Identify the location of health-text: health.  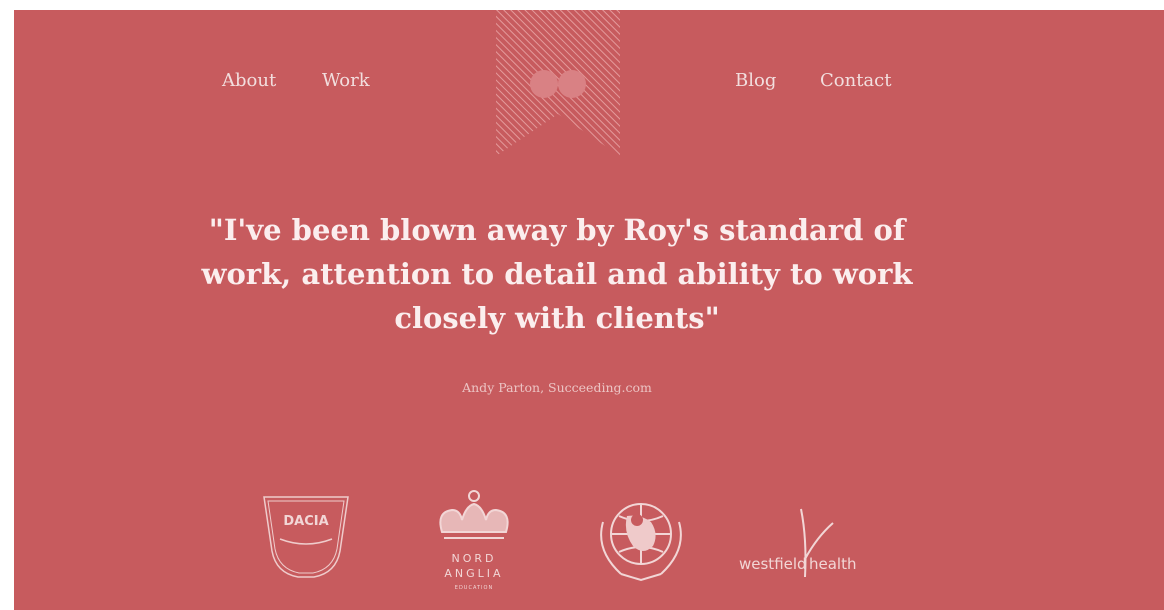
(832, 564).